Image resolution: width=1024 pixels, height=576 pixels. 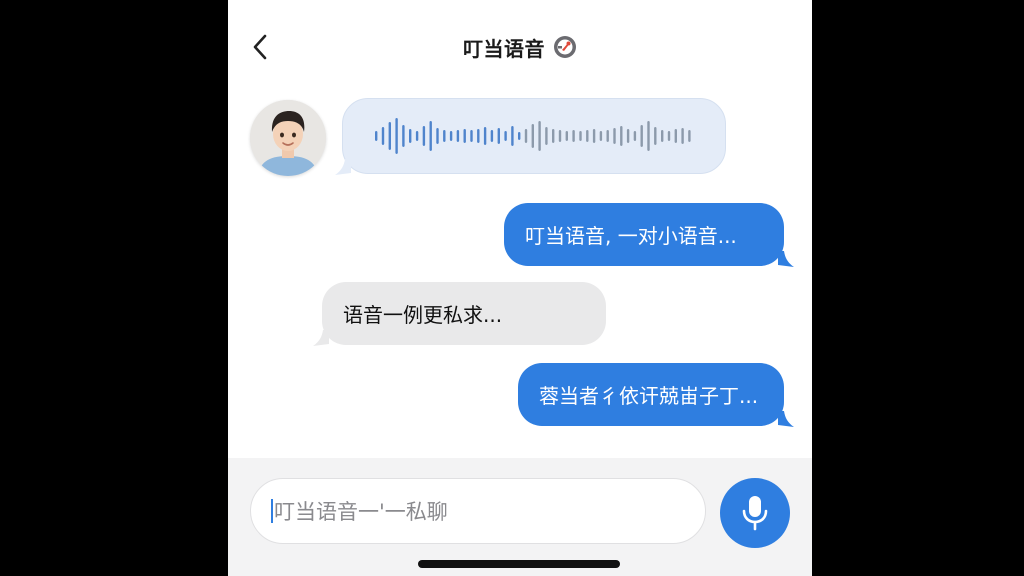 What do you see at coordinates (272, 511) in the screenshot?
I see `text-caret` at bounding box center [272, 511].